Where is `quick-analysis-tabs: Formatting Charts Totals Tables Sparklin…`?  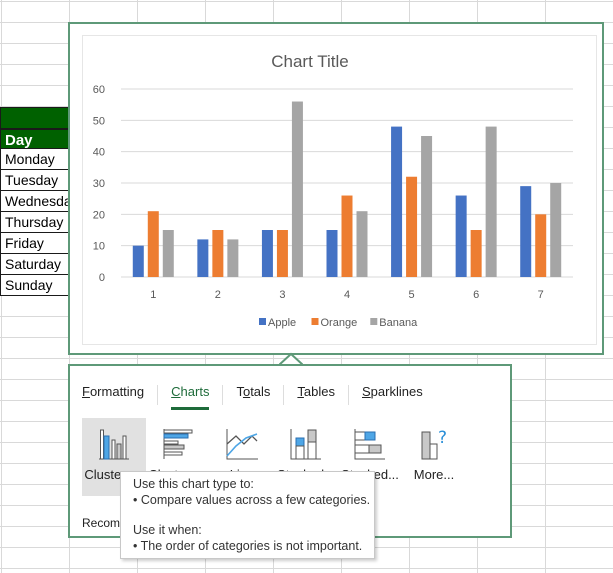 quick-analysis-tabs: Formatting Charts Totals Tables Sparklin… is located at coordinates (259, 396).